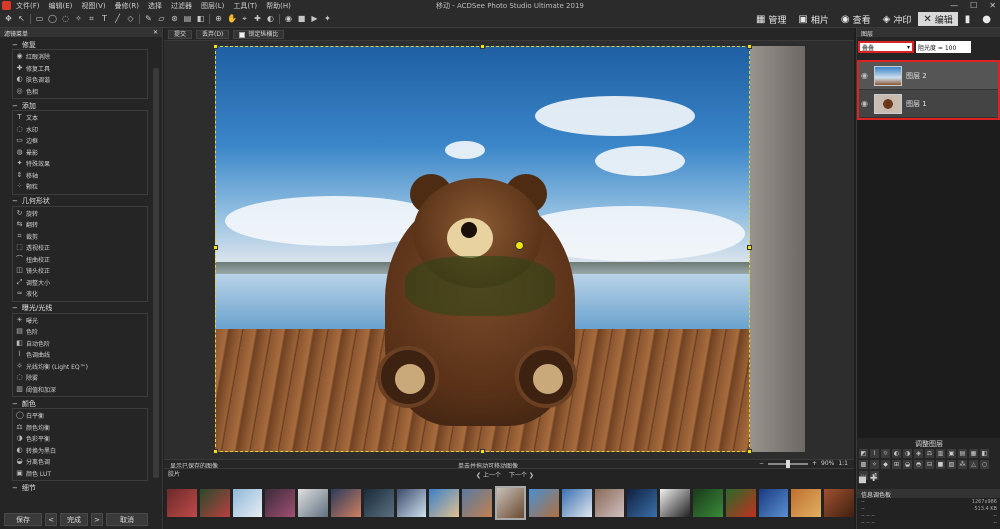 Image resolution: width=1000 pixels, height=529 pixels. What do you see at coordinates (259, 34) in the screenshot?
I see `lock-aspect-checkbox: 锁定纵横比` at bounding box center [259, 34].